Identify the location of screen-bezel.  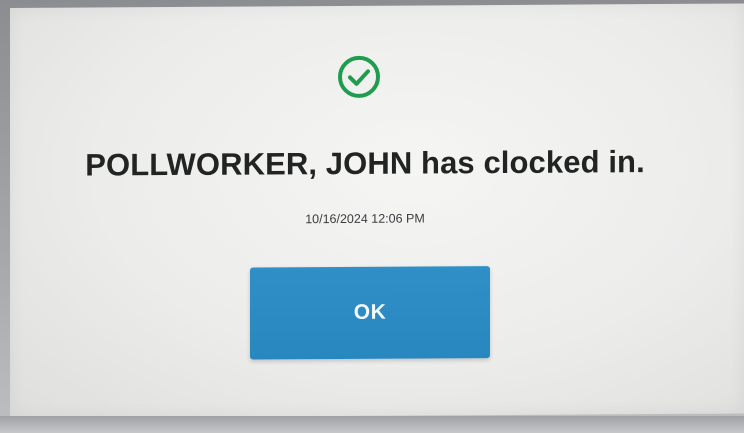
(372, 424).